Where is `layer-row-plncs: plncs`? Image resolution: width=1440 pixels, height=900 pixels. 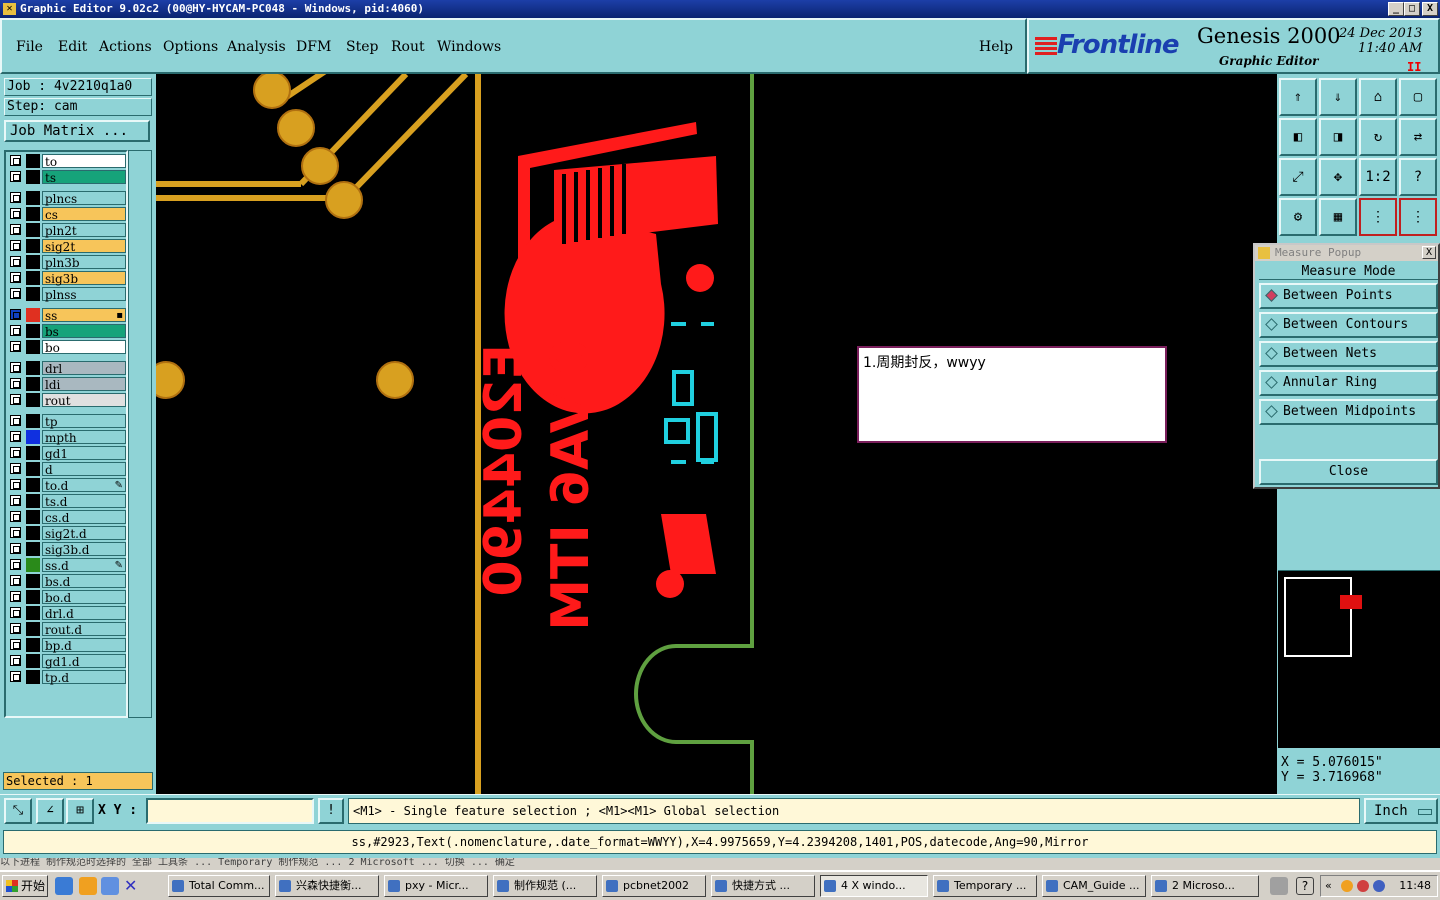 layer-row-plncs: plncs is located at coordinates (67, 198).